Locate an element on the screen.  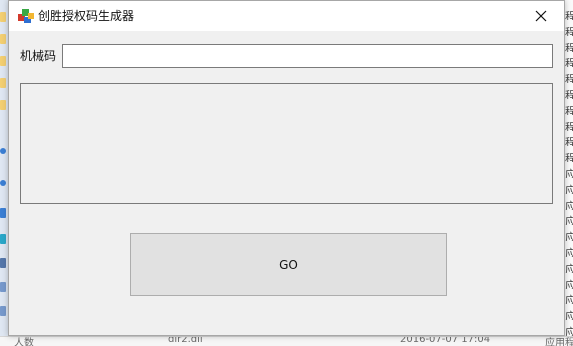
machine-code-input is located at coordinates (307, 56).